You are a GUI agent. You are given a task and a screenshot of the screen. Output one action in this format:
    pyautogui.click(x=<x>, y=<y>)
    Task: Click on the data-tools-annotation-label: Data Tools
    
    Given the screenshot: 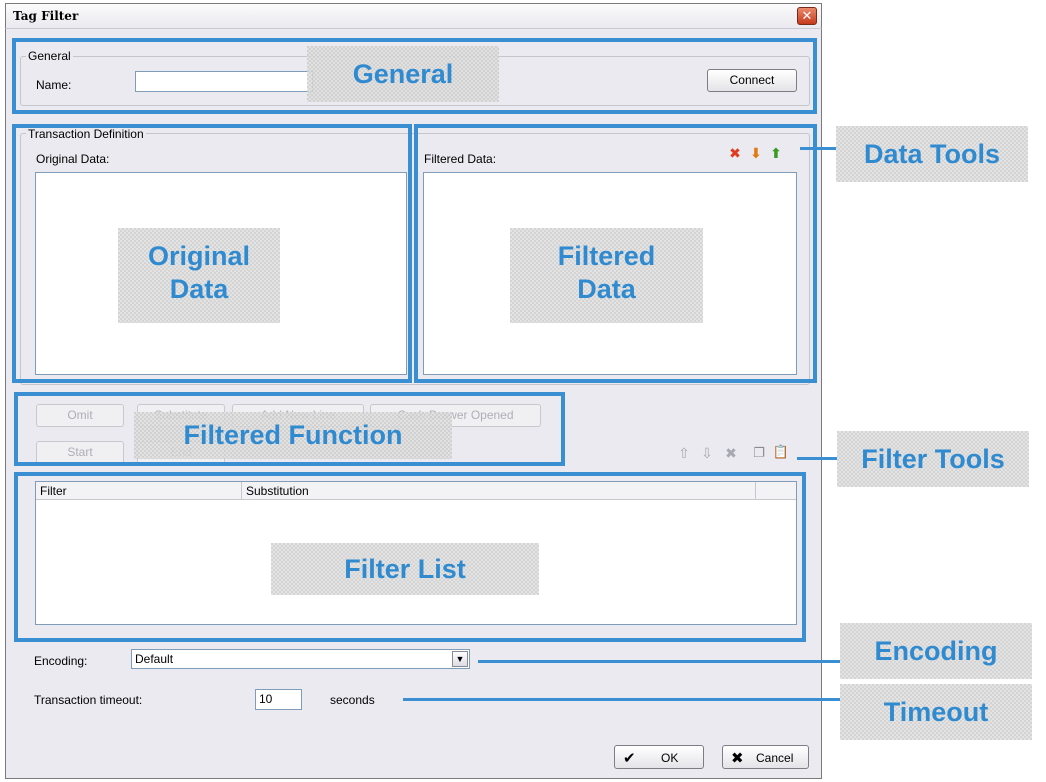 What is the action you would take?
    pyautogui.click(x=932, y=154)
    